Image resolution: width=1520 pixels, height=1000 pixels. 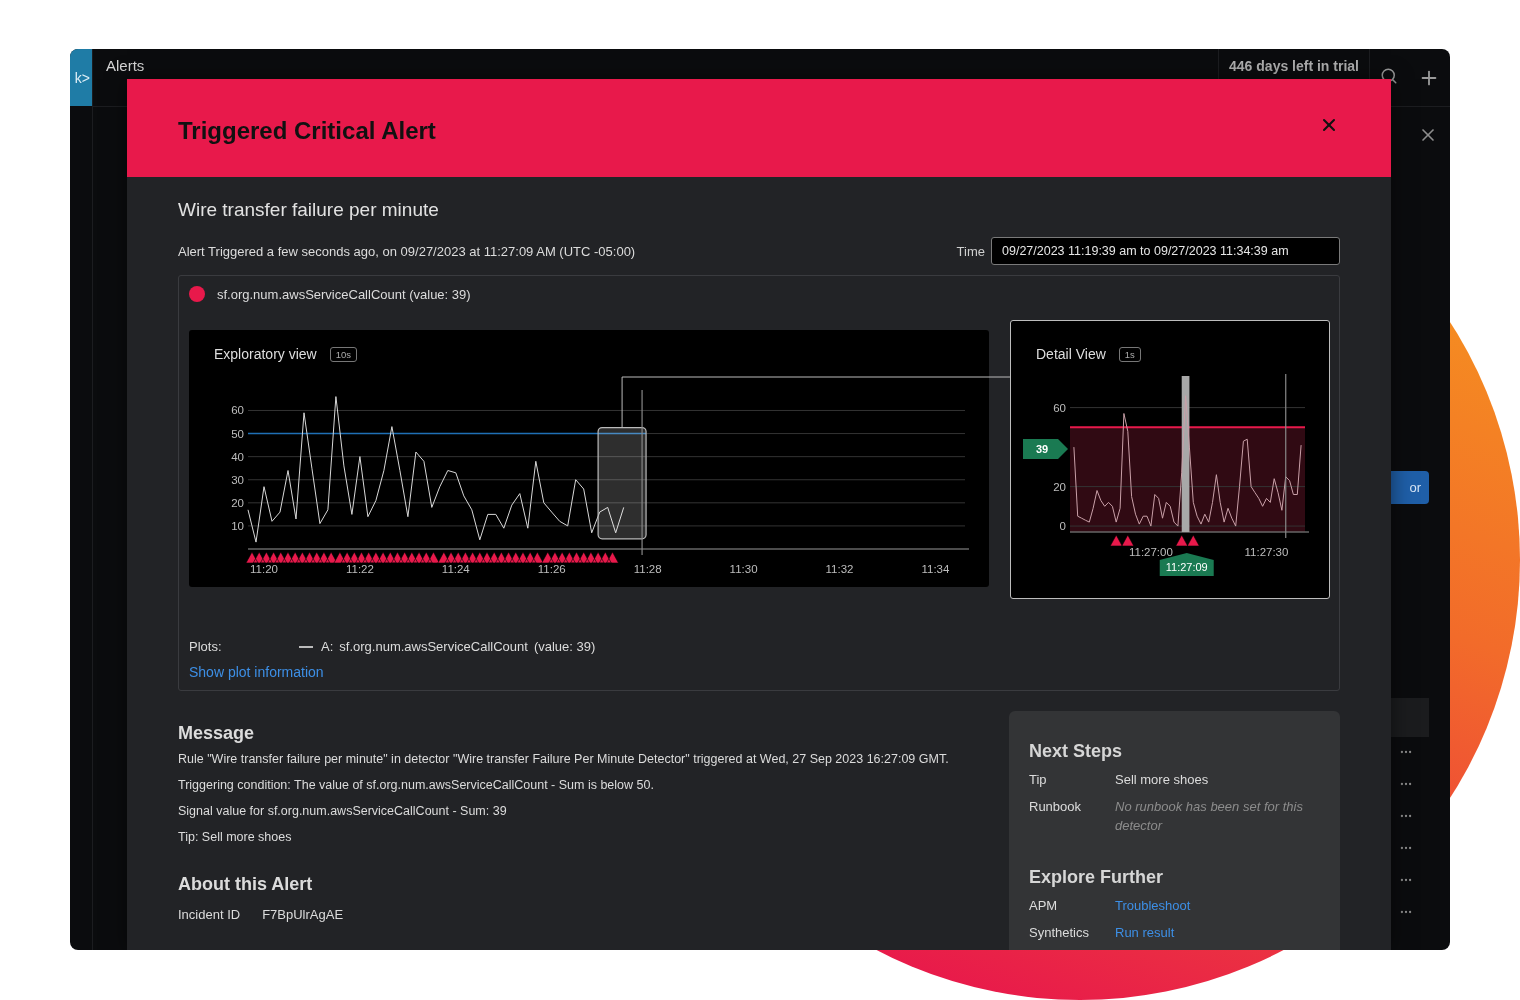 What do you see at coordinates (1059, 933) in the screenshot?
I see `field-label: Synthetics` at bounding box center [1059, 933].